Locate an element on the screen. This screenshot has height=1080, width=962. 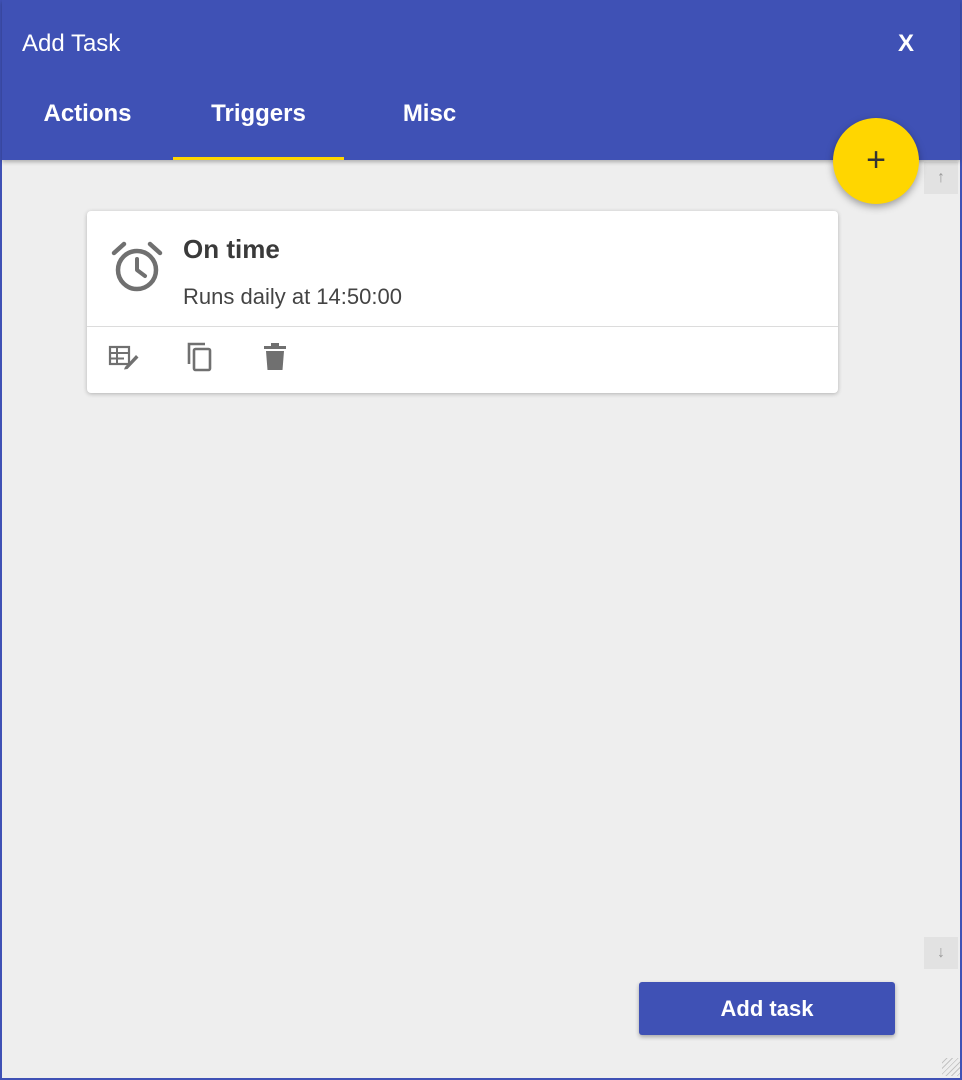
dialog-header: Add Task X Actions Triggers Misc is located at coordinates (481, 80).